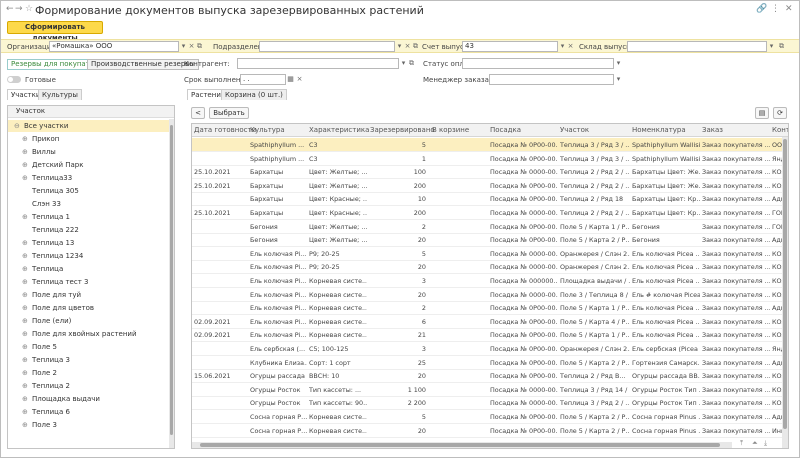 The image size is (800, 458). What do you see at coordinates (171, 280) in the screenshot?
I see `tree-scrollbar-thumb` at bounding box center [171, 280].